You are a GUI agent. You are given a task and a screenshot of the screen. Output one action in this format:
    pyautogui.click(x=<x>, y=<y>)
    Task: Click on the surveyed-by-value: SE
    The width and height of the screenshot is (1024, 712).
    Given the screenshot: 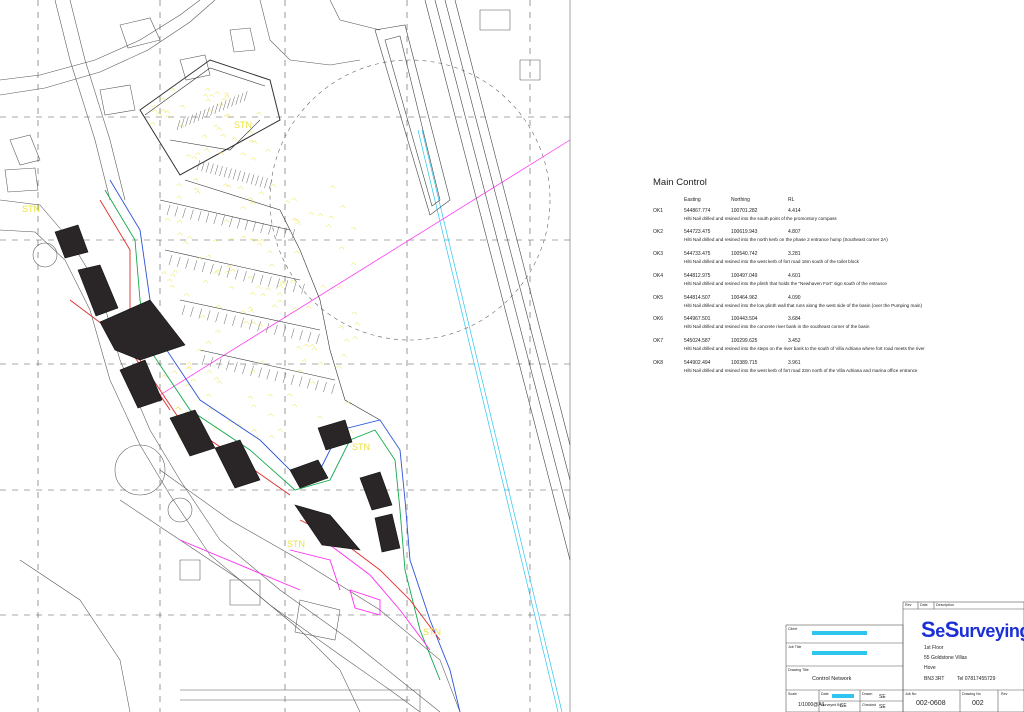 What is the action you would take?
    pyautogui.click(x=843, y=706)
    